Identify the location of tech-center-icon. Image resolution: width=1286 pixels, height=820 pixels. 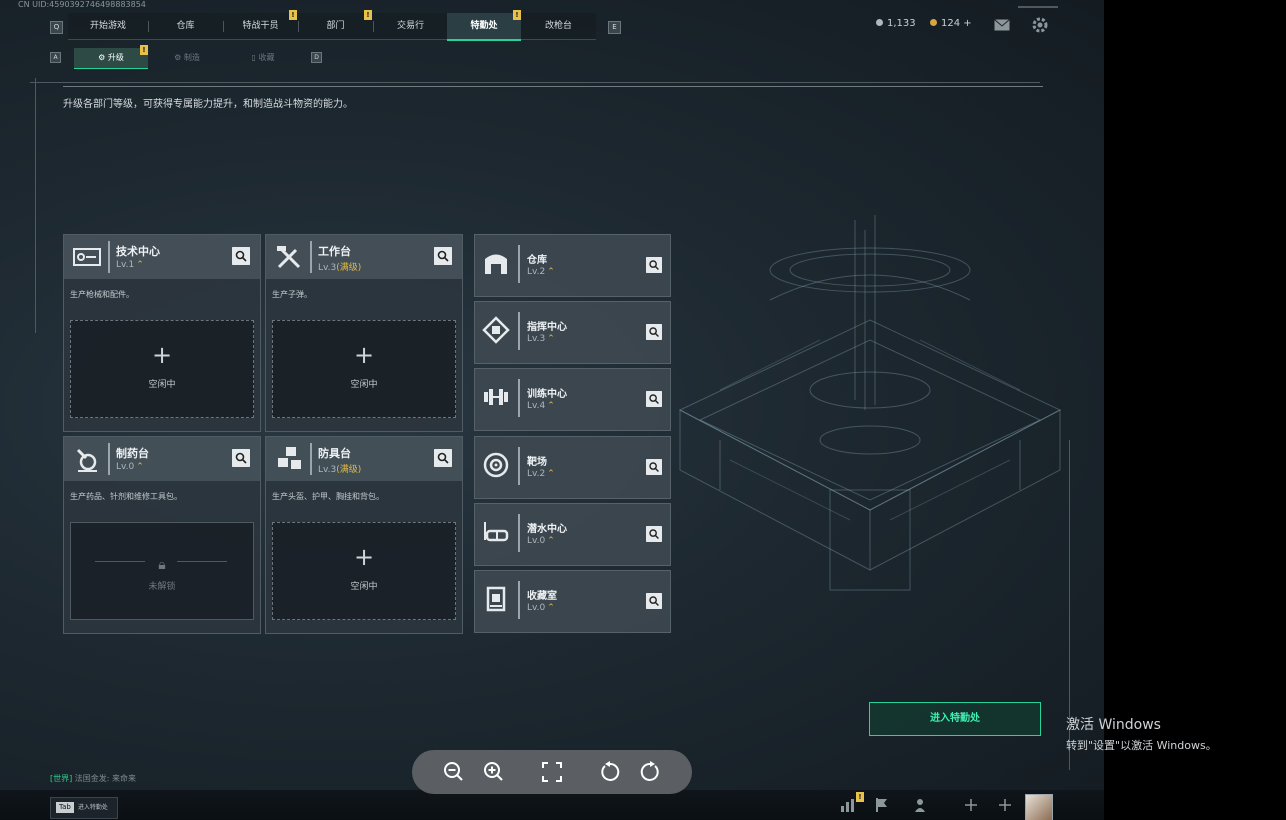
(87, 257).